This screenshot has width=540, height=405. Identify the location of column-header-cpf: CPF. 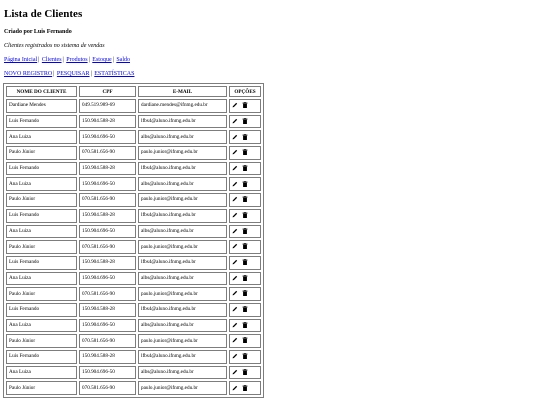
(107, 91).